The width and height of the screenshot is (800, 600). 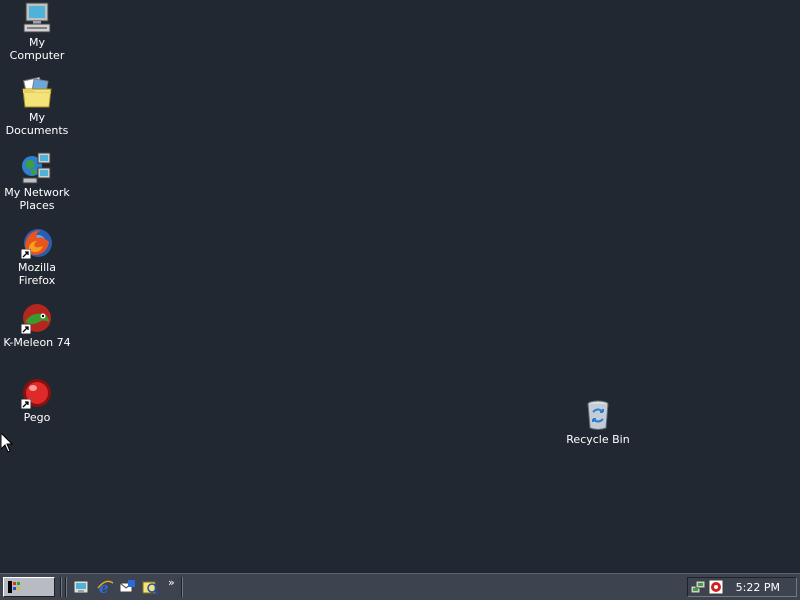 What do you see at coordinates (7, 443) in the screenshot?
I see `mouse-cursor-icon` at bounding box center [7, 443].